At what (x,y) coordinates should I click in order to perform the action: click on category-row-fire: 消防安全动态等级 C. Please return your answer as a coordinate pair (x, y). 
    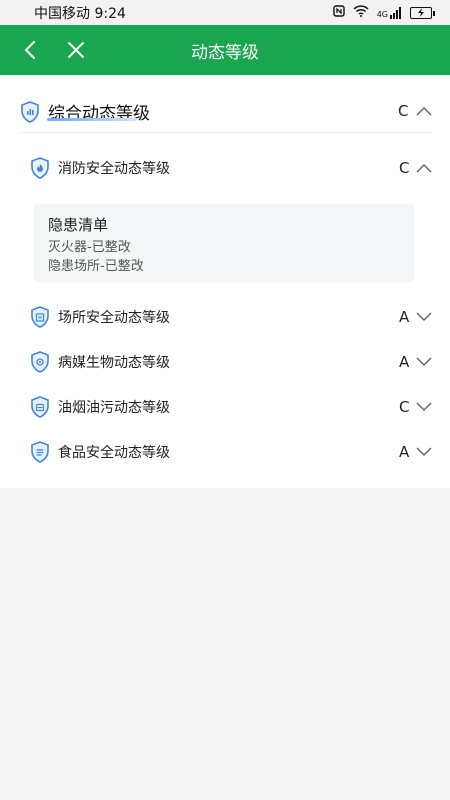
    Looking at the image, I should click on (225, 168).